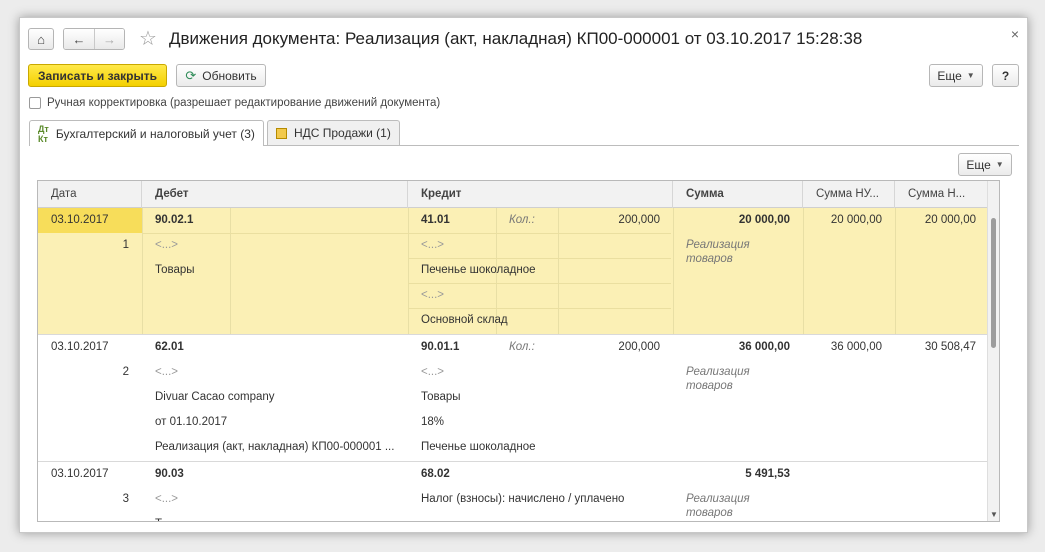 The width and height of the screenshot is (1045, 552). I want to click on back-button: ←, so click(79, 39).